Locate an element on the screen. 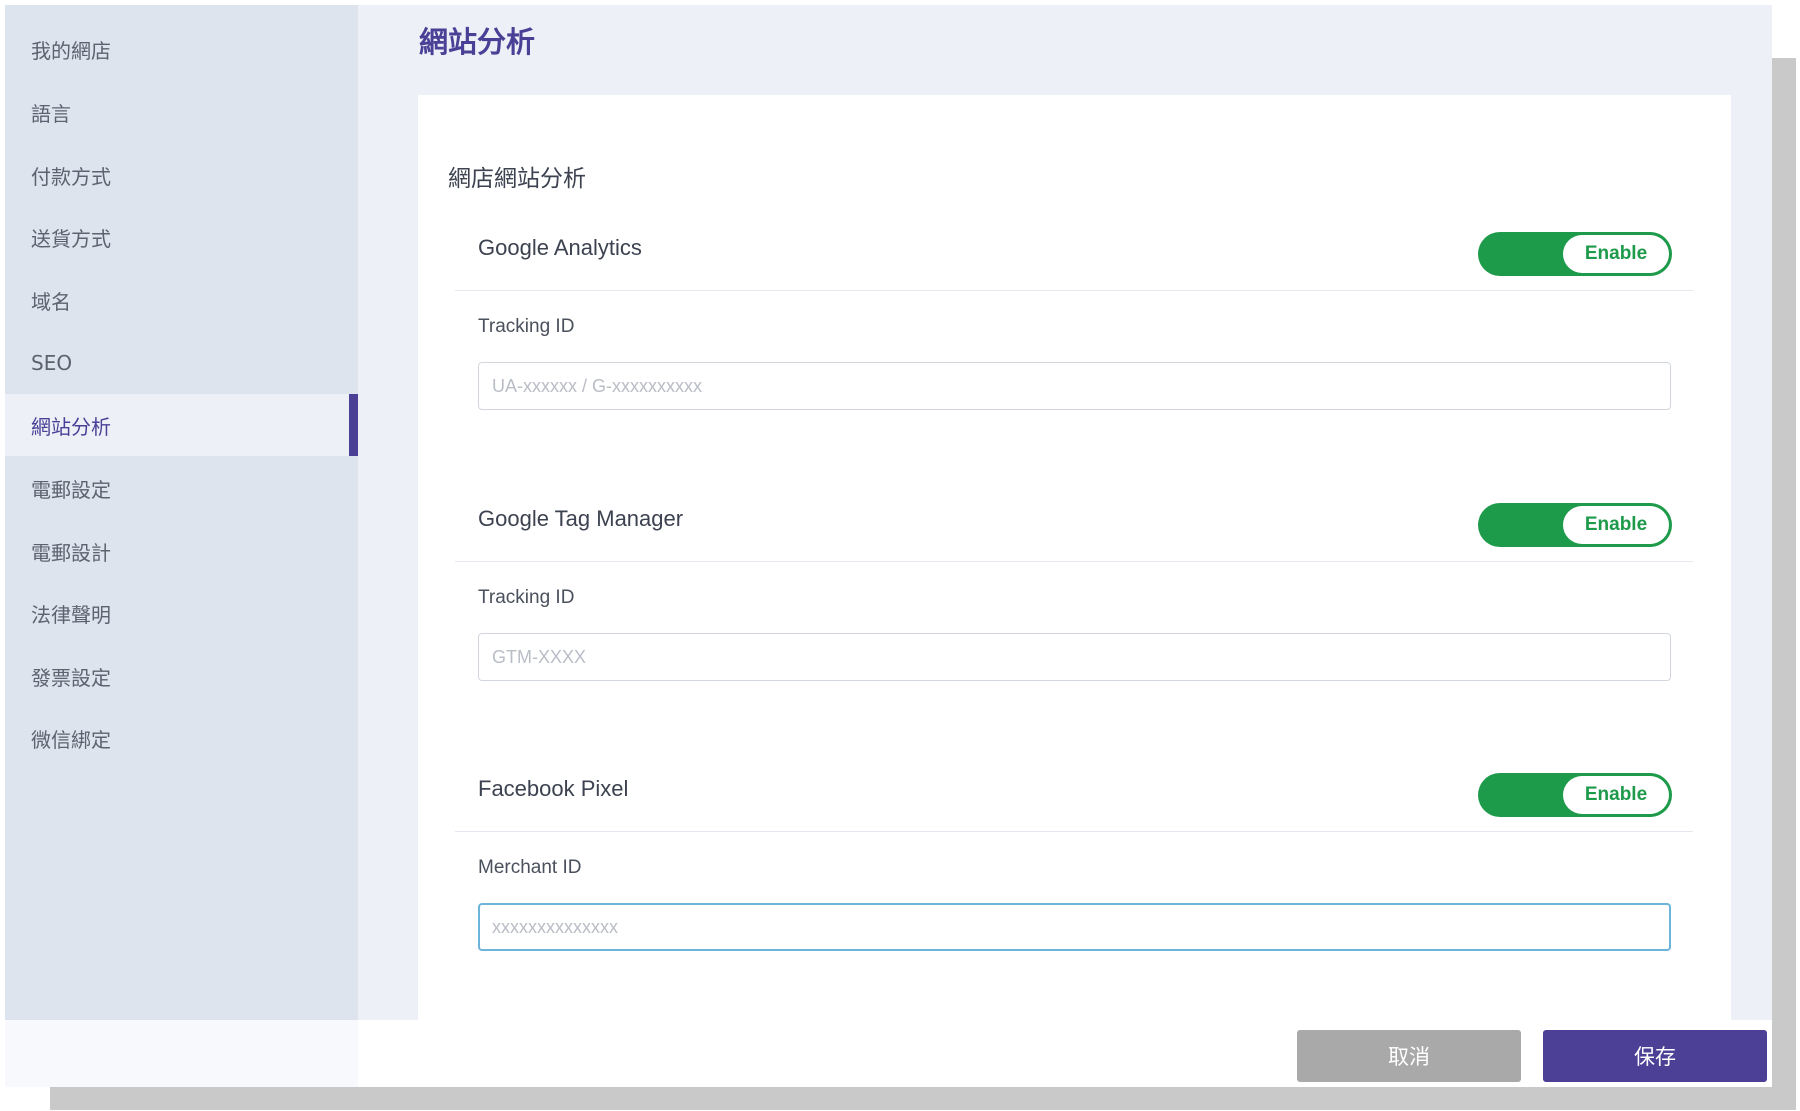 The width and height of the screenshot is (1800, 1111). footer-sidebar-strip is located at coordinates (181, 1053).